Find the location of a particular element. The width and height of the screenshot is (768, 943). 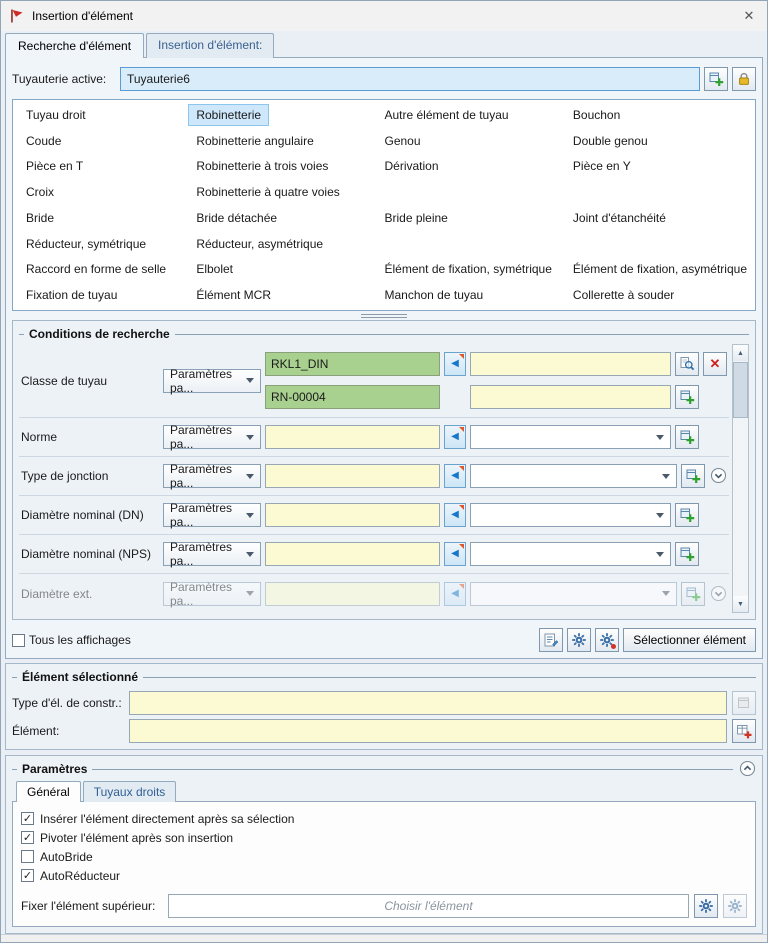

list-item: Coude is located at coordinates (98, 141).